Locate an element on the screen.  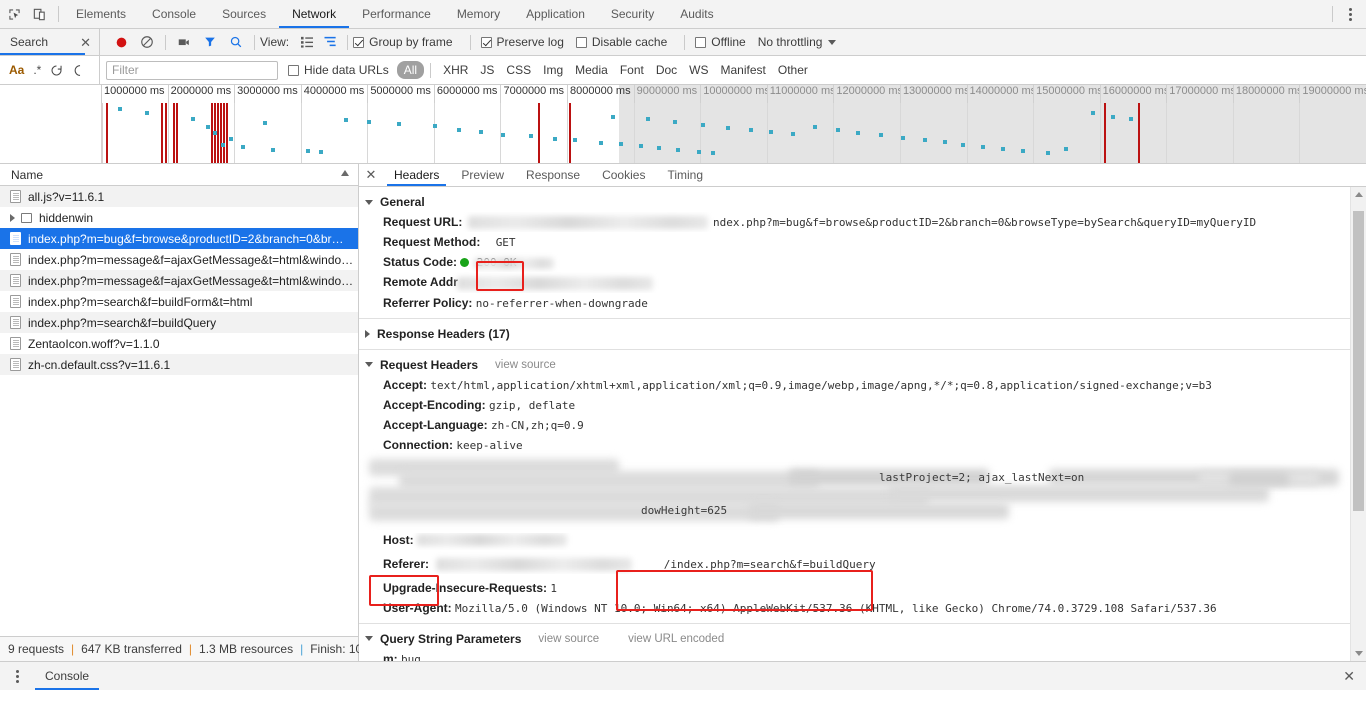
chevron-right-icon is located at coordinates (367, 333).